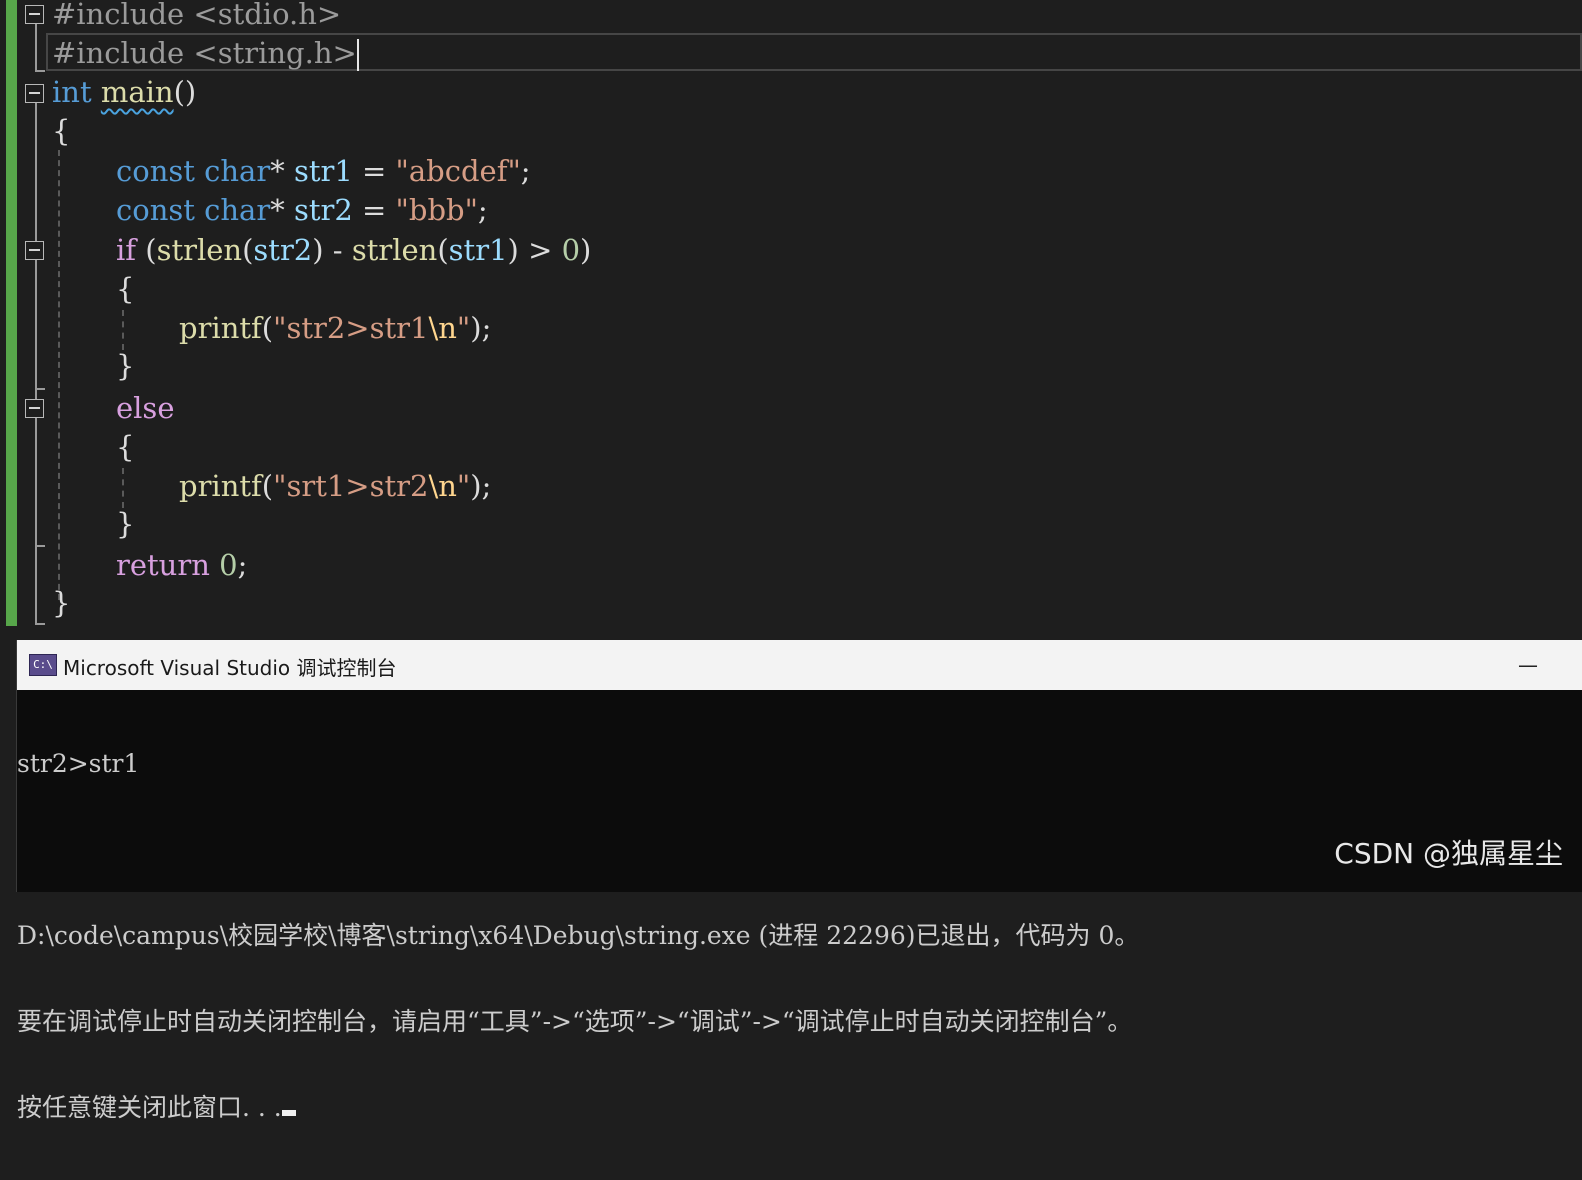 The image size is (1582, 1180). What do you see at coordinates (799, 1108) in the screenshot?
I see `console-line-prompt: 按任意键关闭此窗口. . .` at bounding box center [799, 1108].